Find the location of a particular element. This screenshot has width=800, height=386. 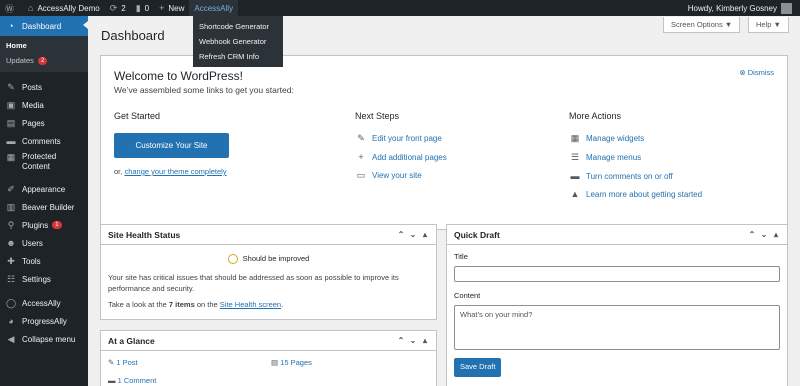

health-circle-icon is located at coordinates (232, 259).